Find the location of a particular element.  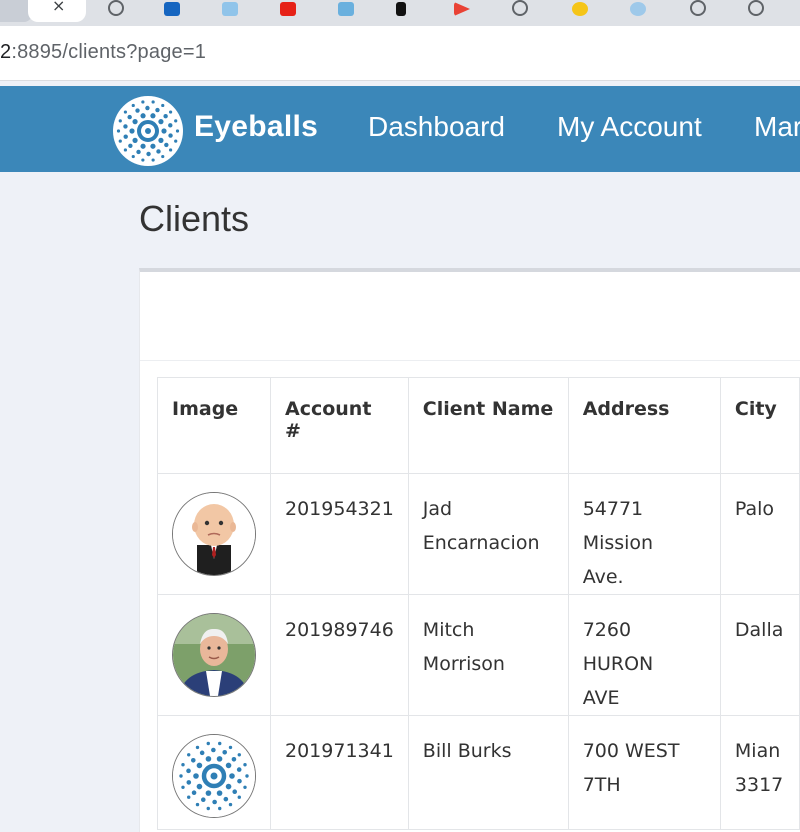

browser-tab-active: × is located at coordinates (57, 11).